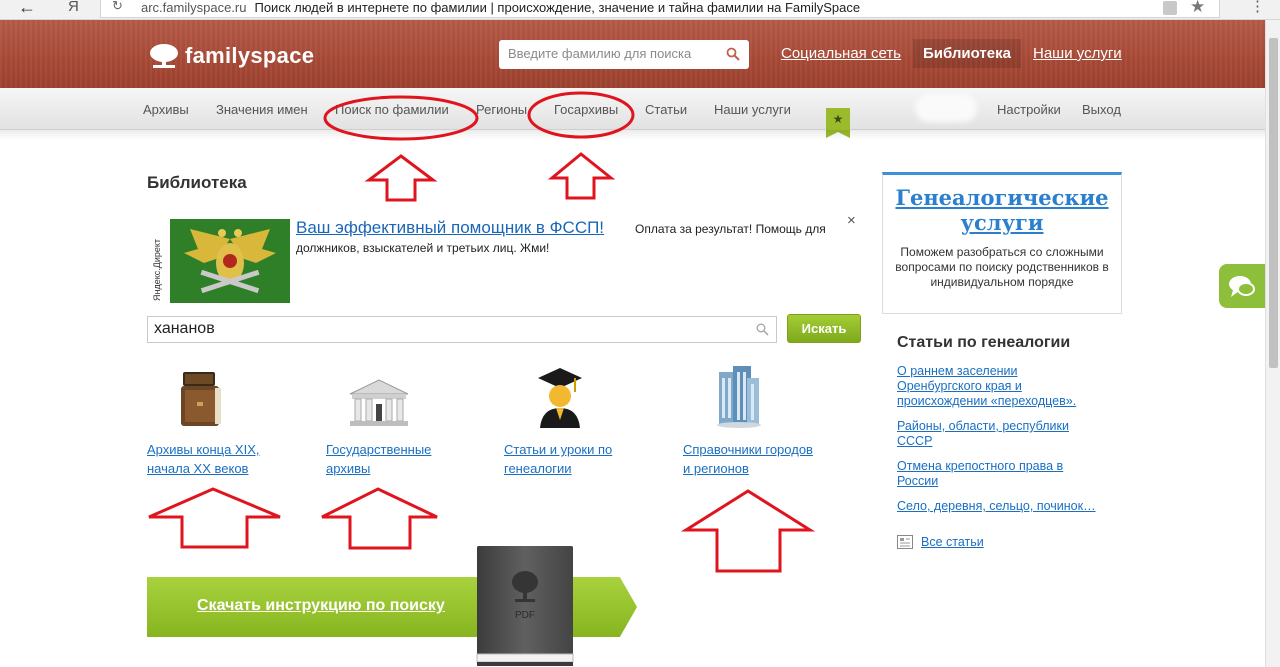  I want to click on download-instruction-link: Скачать инструкцию по поиску, so click(321, 606).